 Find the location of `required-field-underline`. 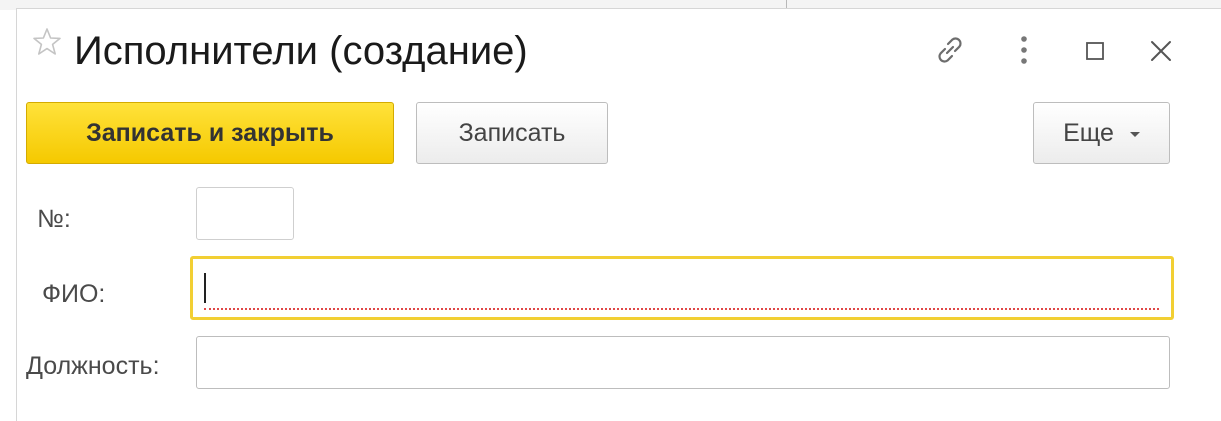

required-field-underline is located at coordinates (681, 309).